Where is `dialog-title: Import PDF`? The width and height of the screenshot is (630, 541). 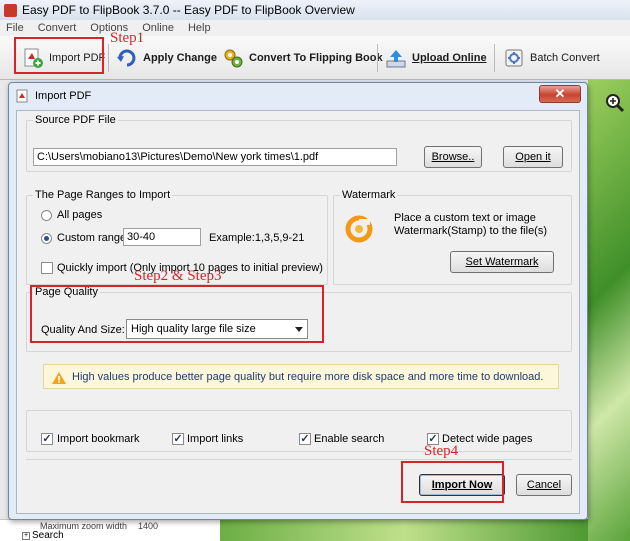 dialog-title: Import PDF is located at coordinates (63, 96).